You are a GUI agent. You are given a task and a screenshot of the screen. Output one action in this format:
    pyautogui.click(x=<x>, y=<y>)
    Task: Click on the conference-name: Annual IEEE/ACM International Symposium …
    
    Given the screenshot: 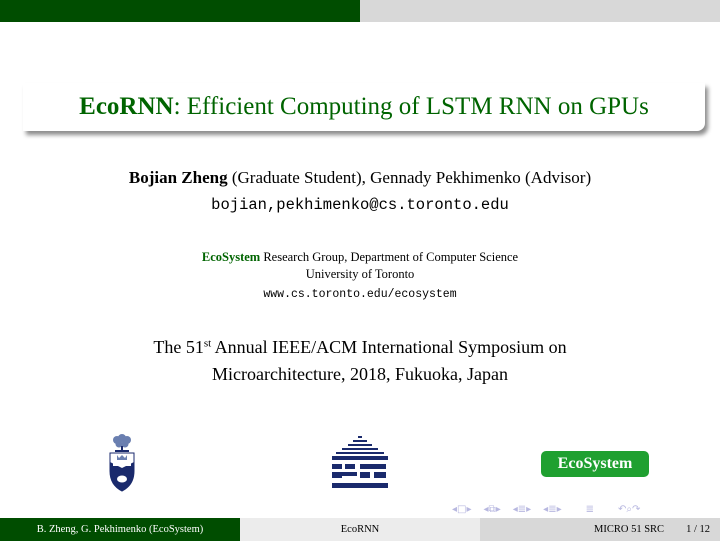 What is the action you would take?
    pyautogui.click(x=389, y=347)
    